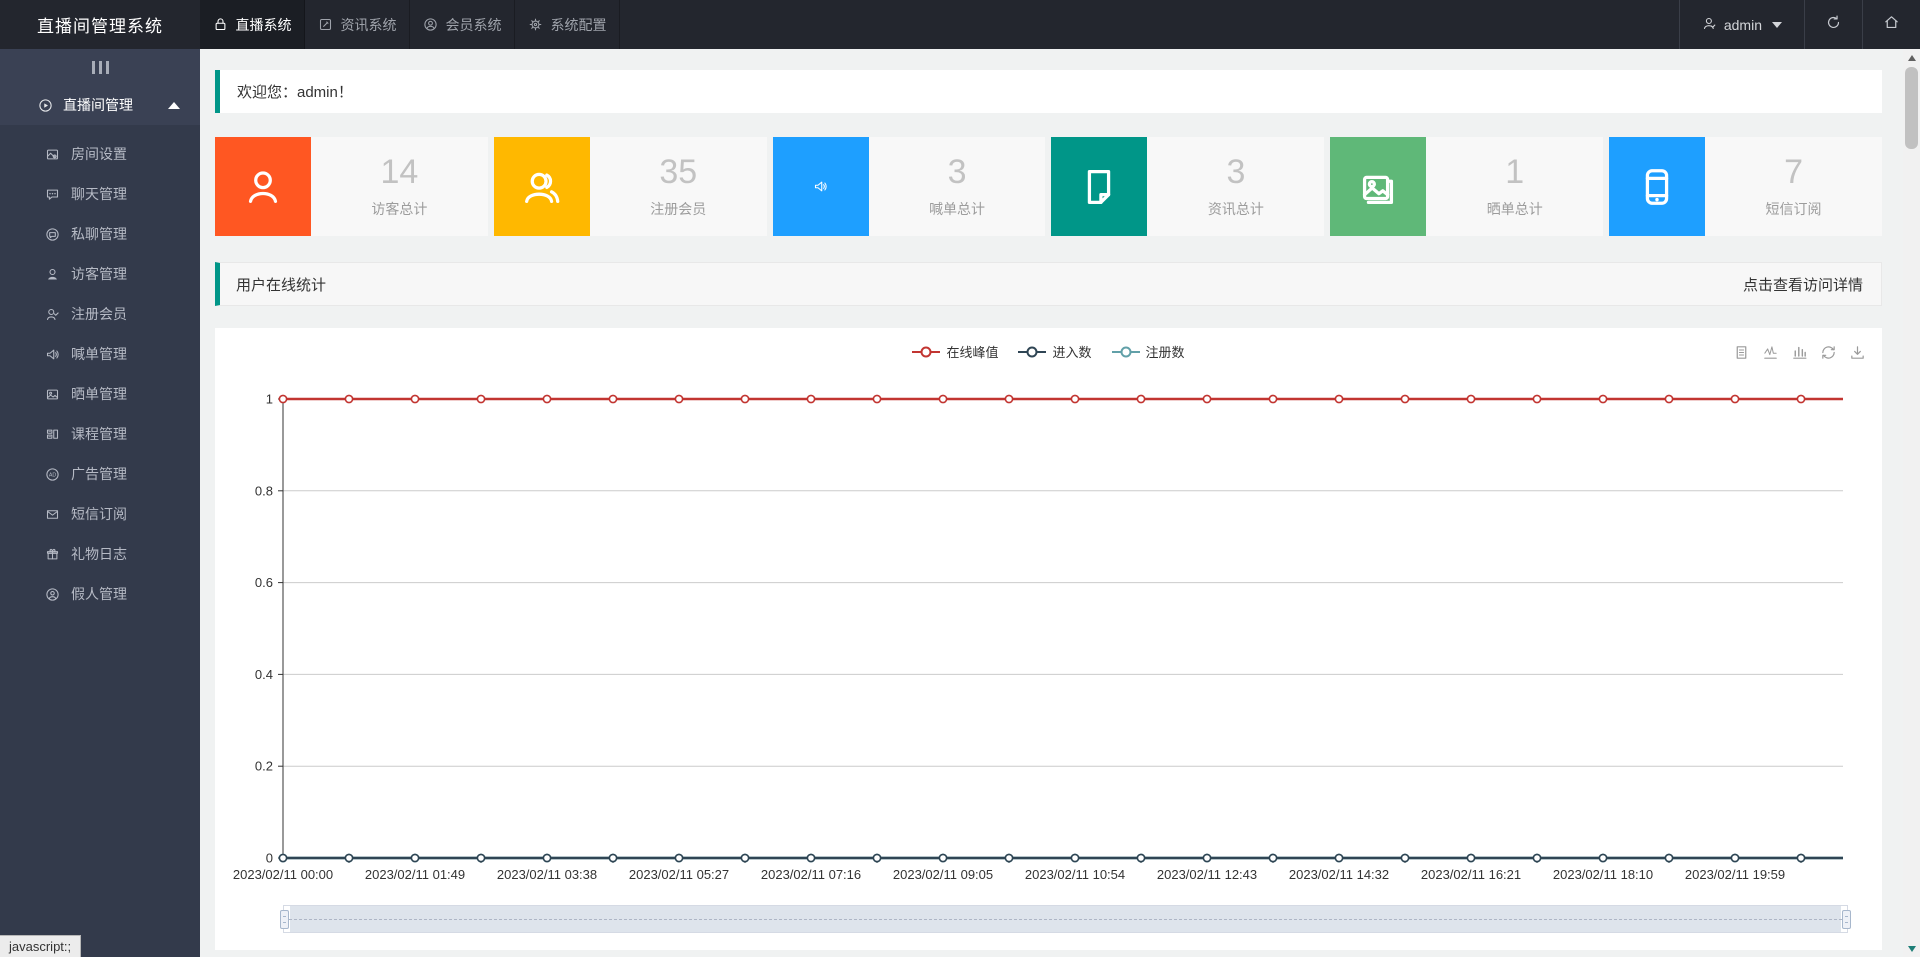 This screenshot has height=957, width=1920. What do you see at coordinates (52, 234) in the screenshot?
I see `private-chat-icon` at bounding box center [52, 234].